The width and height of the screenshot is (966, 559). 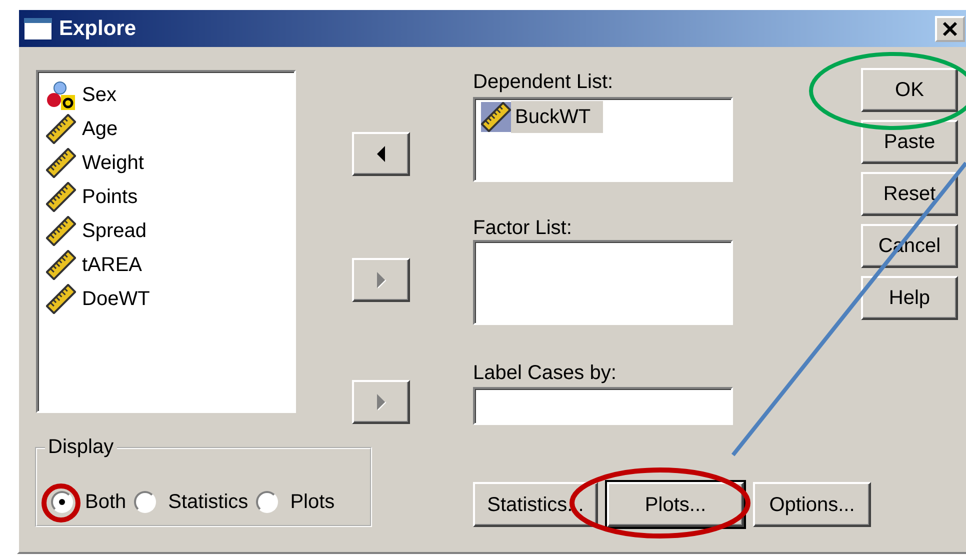 What do you see at coordinates (208, 502) in the screenshot?
I see `radio-label: Statistics` at bounding box center [208, 502].